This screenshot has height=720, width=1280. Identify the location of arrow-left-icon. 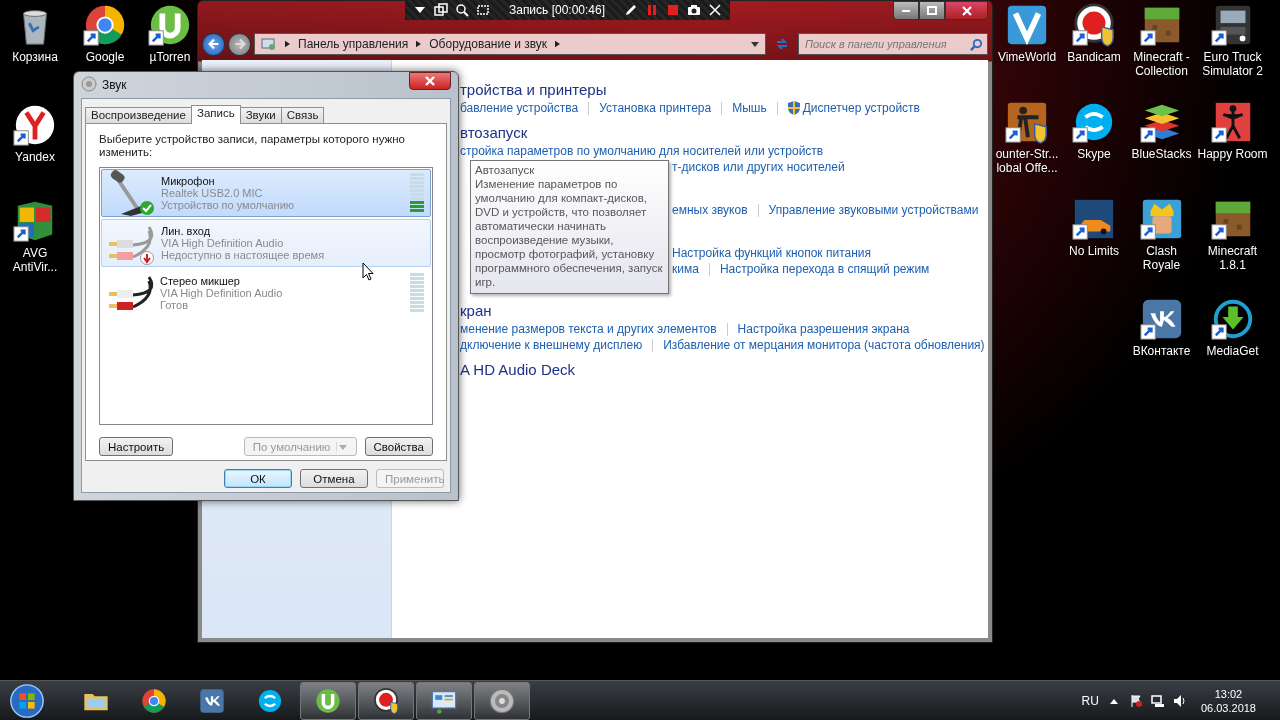
(213, 44).